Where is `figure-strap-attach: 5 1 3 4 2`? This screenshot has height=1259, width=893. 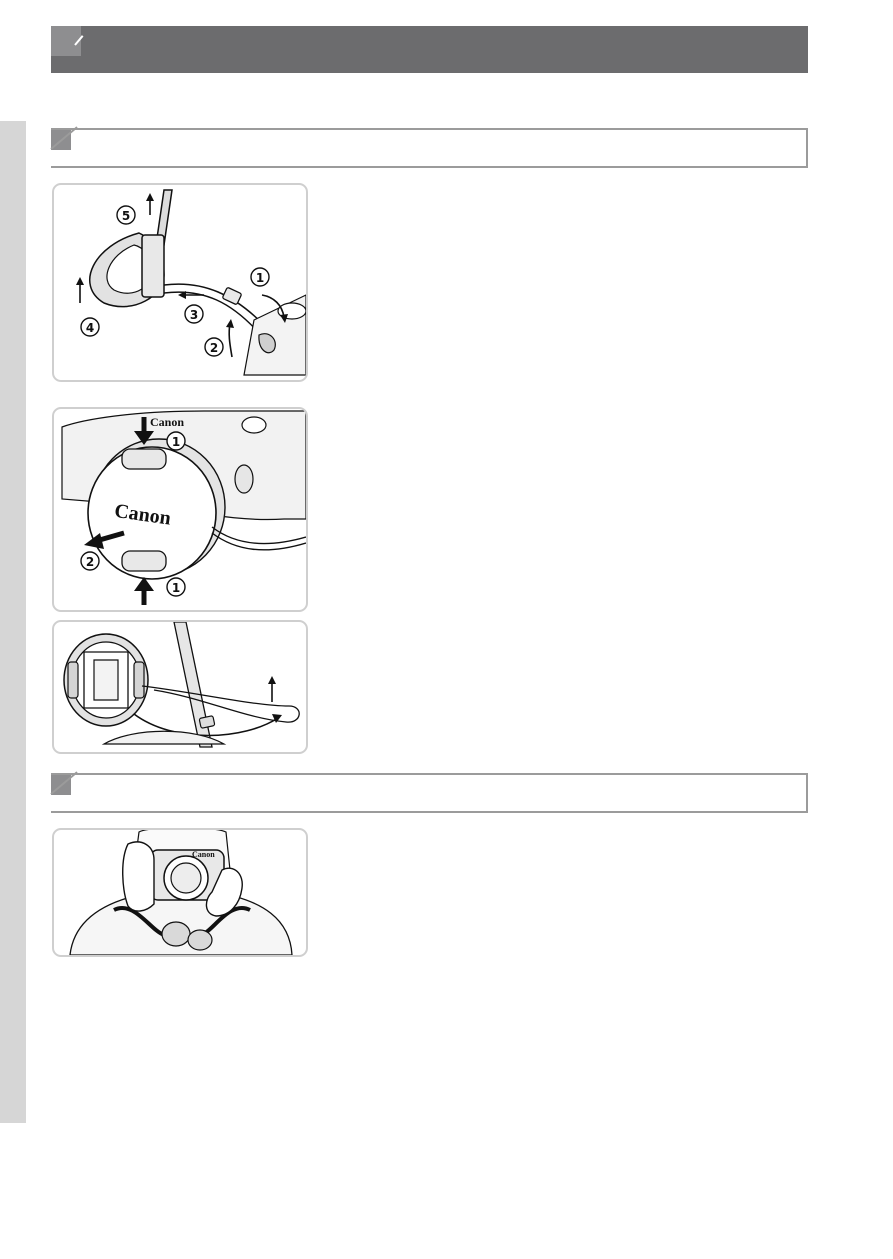
figure-strap-attach: 5 1 3 4 2 is located at coordinates (180, 282).